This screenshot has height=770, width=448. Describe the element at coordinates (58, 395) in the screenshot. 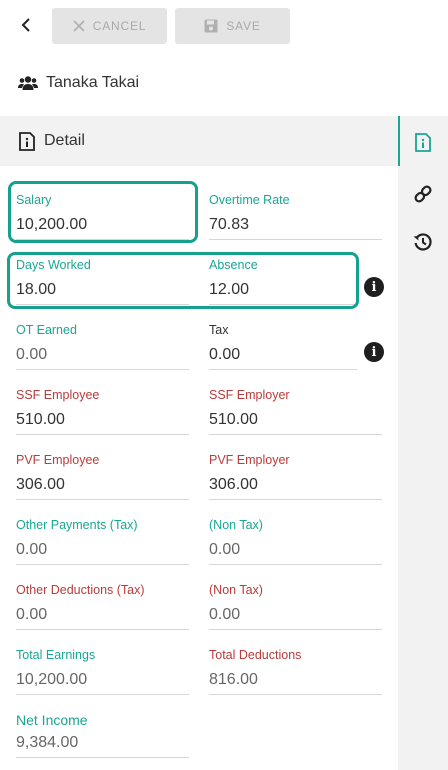

I see `ssf-employee-label: SSF Employee` at that location.